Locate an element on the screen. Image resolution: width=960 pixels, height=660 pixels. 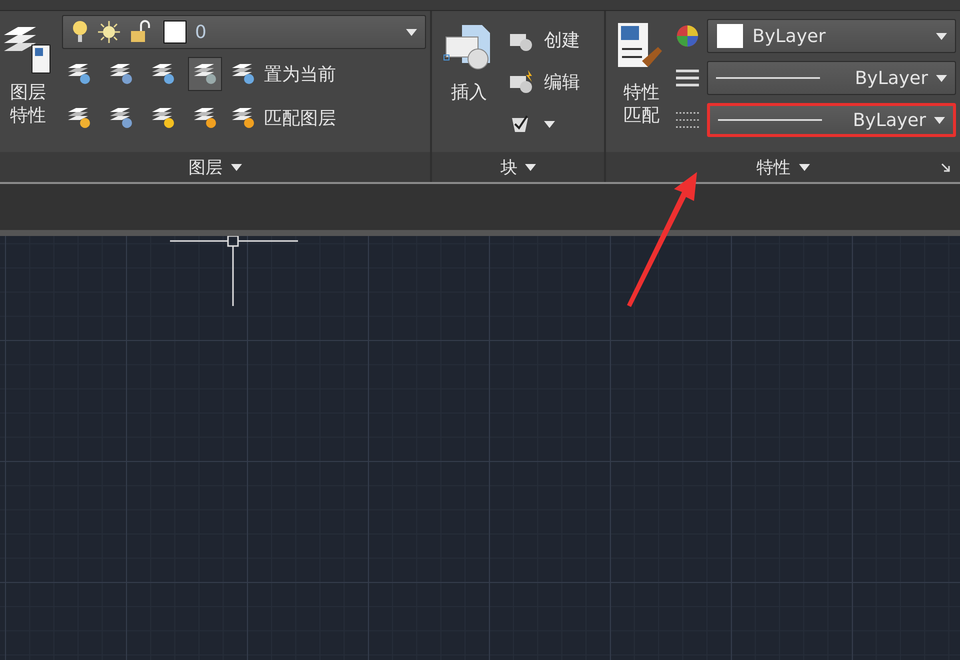
color-wheel-icon is located at coordinates (688, 36).